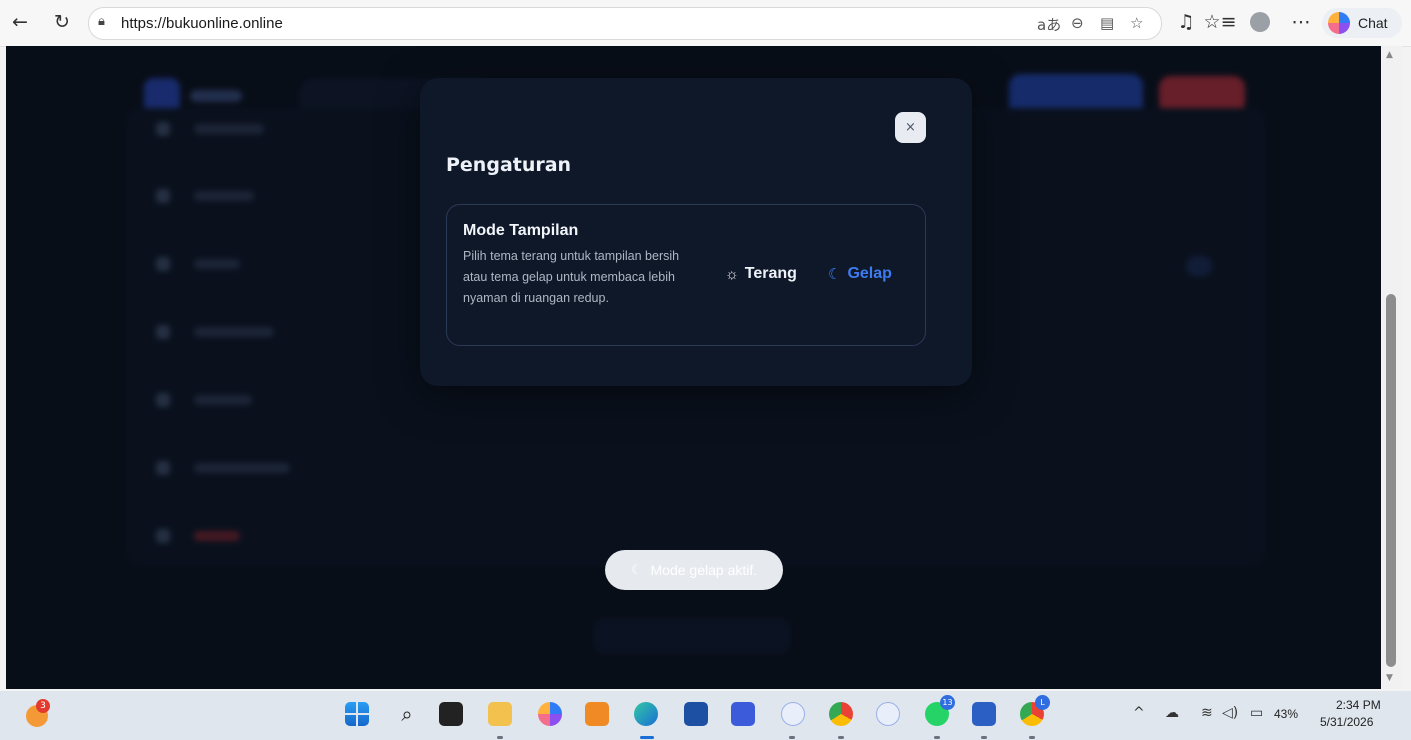 The height and width of the screenshot is (740, 1411). What do you see at coordinates (357, 714) in the screenshot?
I see `start-button-icon` at bounding box center [357, 714].